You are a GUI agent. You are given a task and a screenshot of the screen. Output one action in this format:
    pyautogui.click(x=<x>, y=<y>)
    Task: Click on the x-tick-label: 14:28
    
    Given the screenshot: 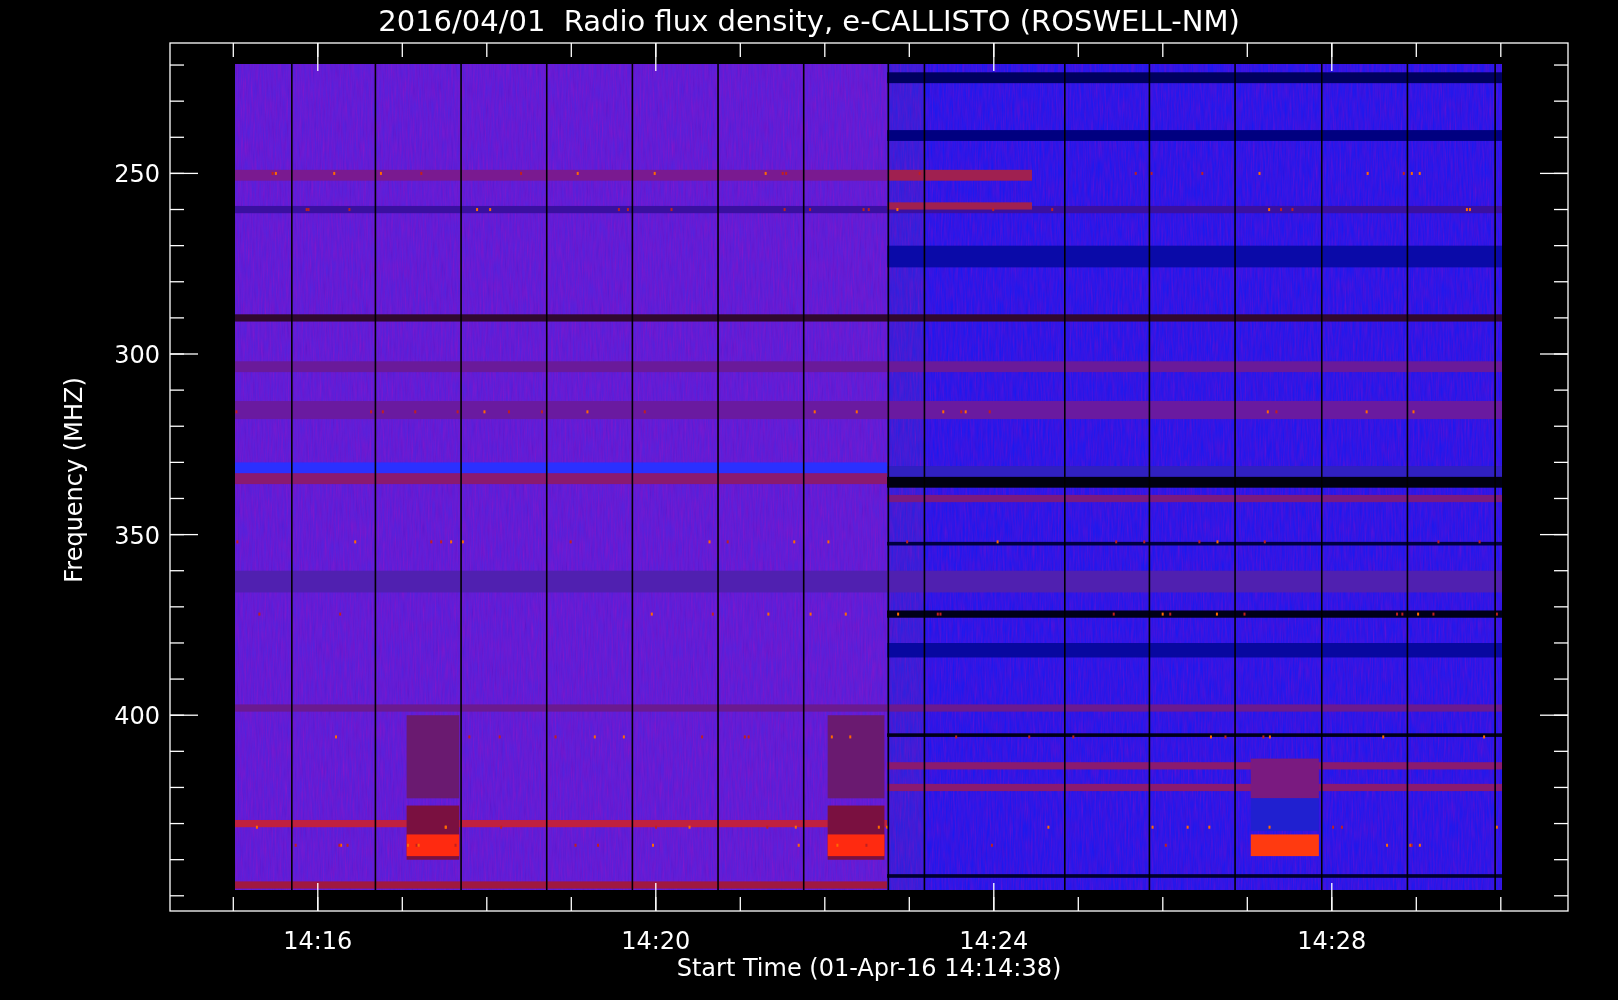 What is the action you would take?
    pyautogui.click(x=1332, y=941)
    